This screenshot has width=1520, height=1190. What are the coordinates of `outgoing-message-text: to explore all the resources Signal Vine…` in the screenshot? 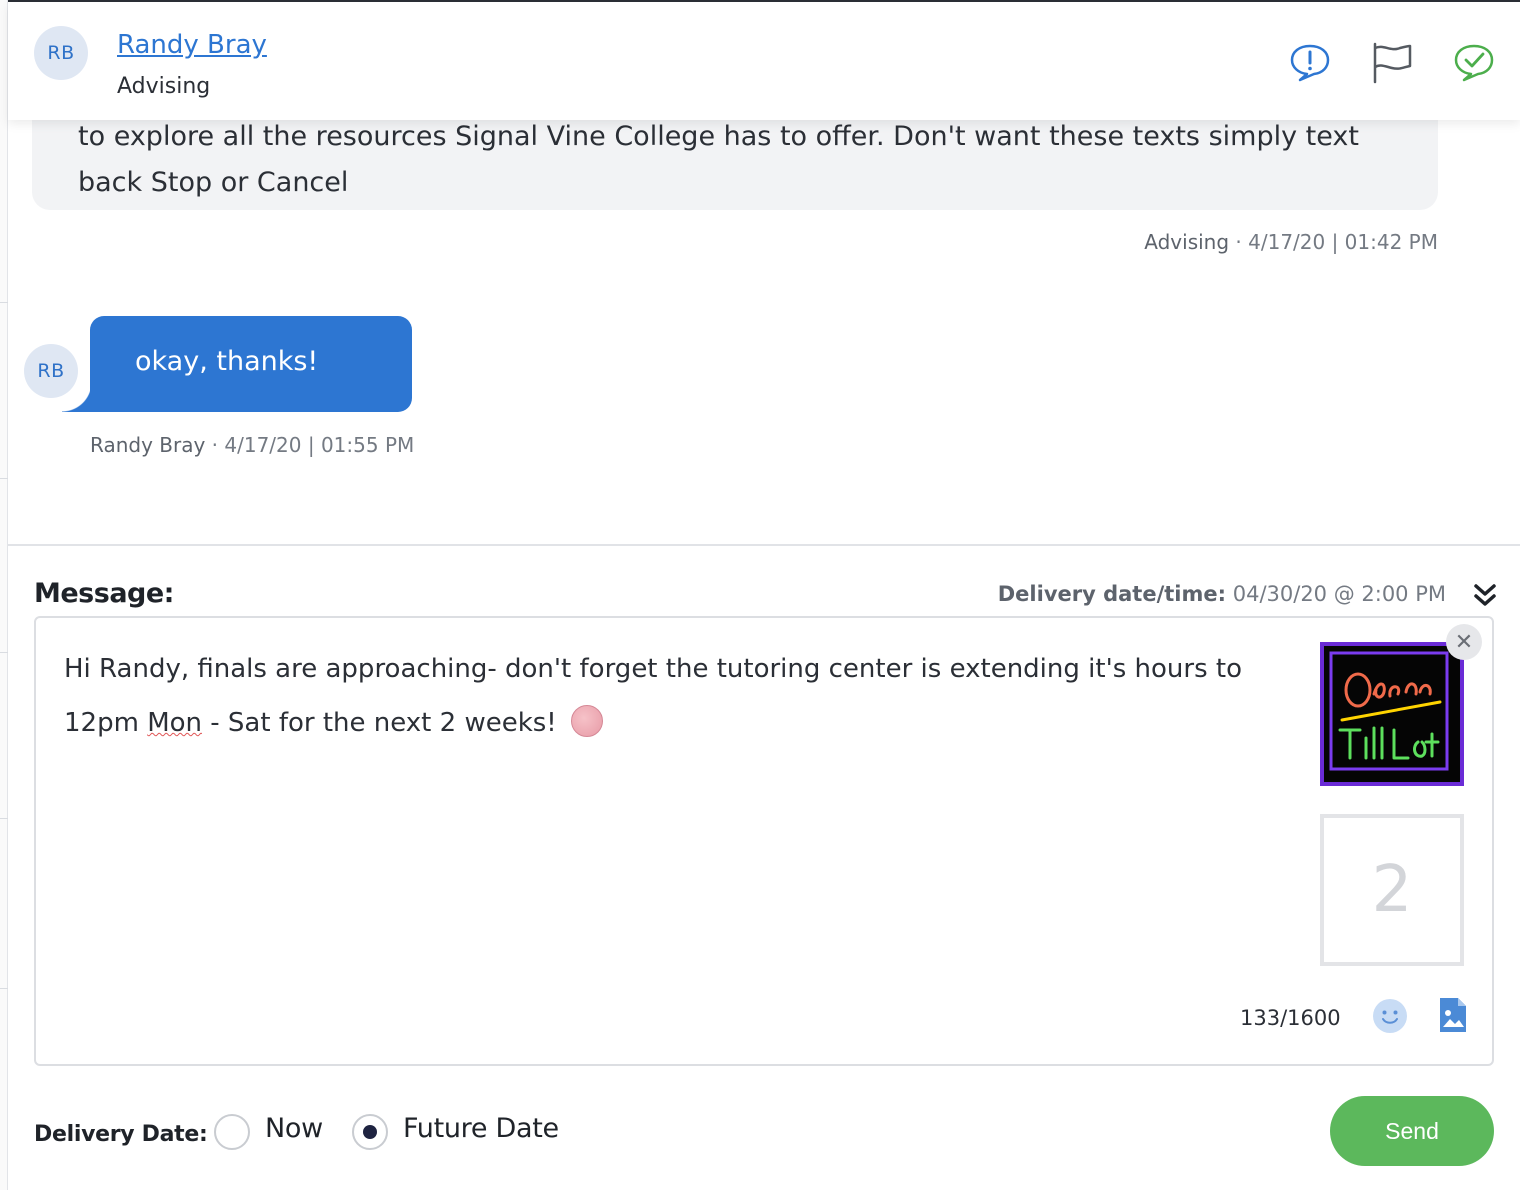 It's located at (718, 159).